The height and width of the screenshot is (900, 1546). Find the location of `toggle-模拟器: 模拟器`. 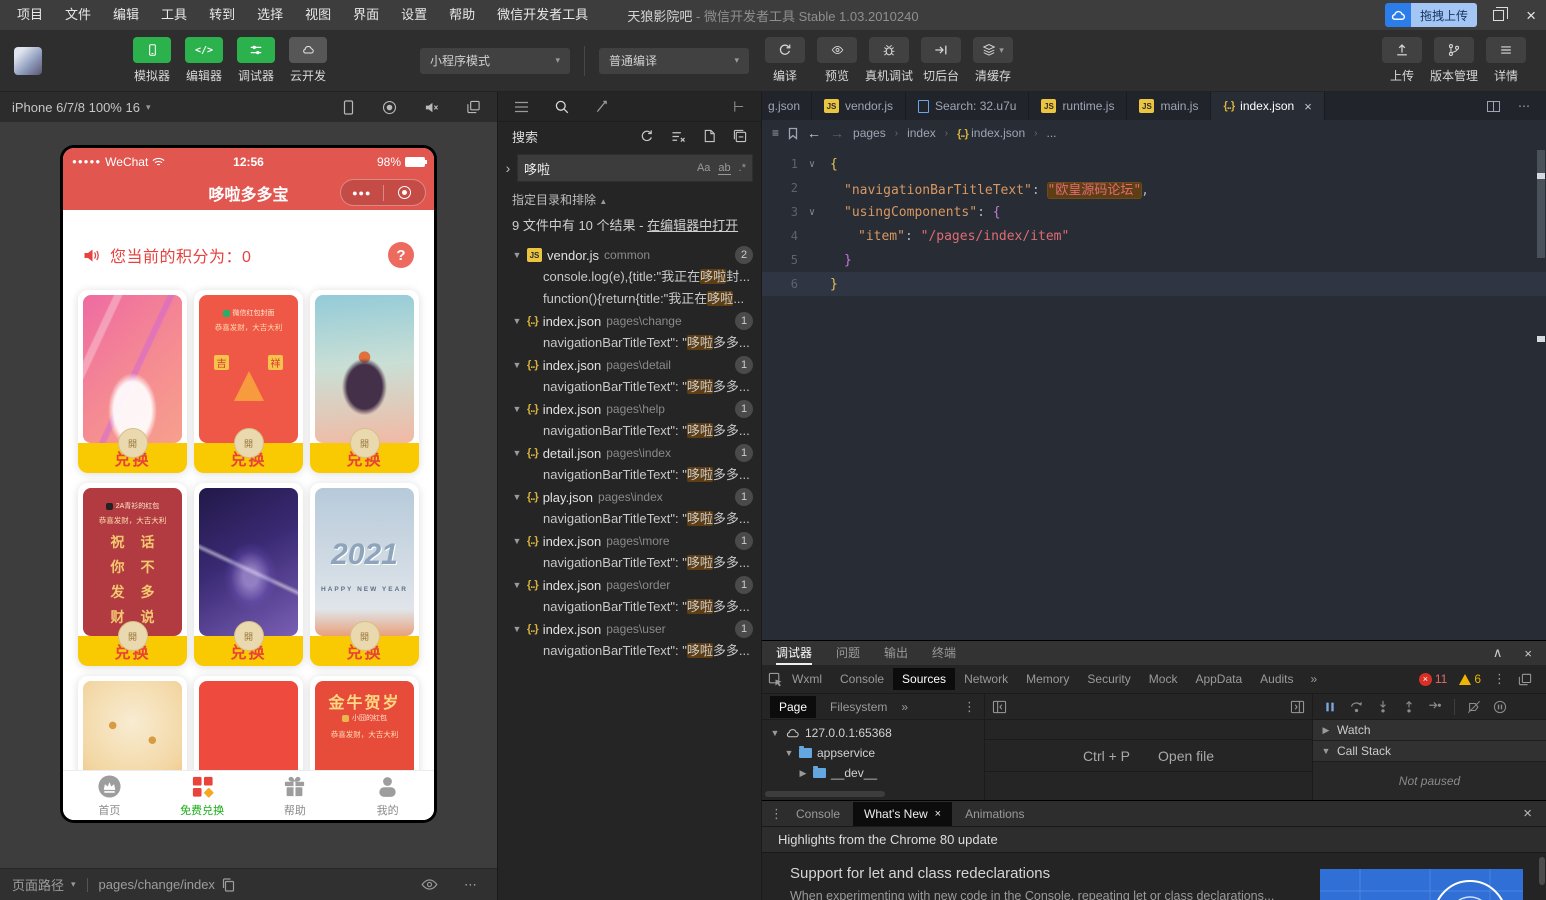

toggle-模拟器: 模拟器 is located at coordinates (152, 60).